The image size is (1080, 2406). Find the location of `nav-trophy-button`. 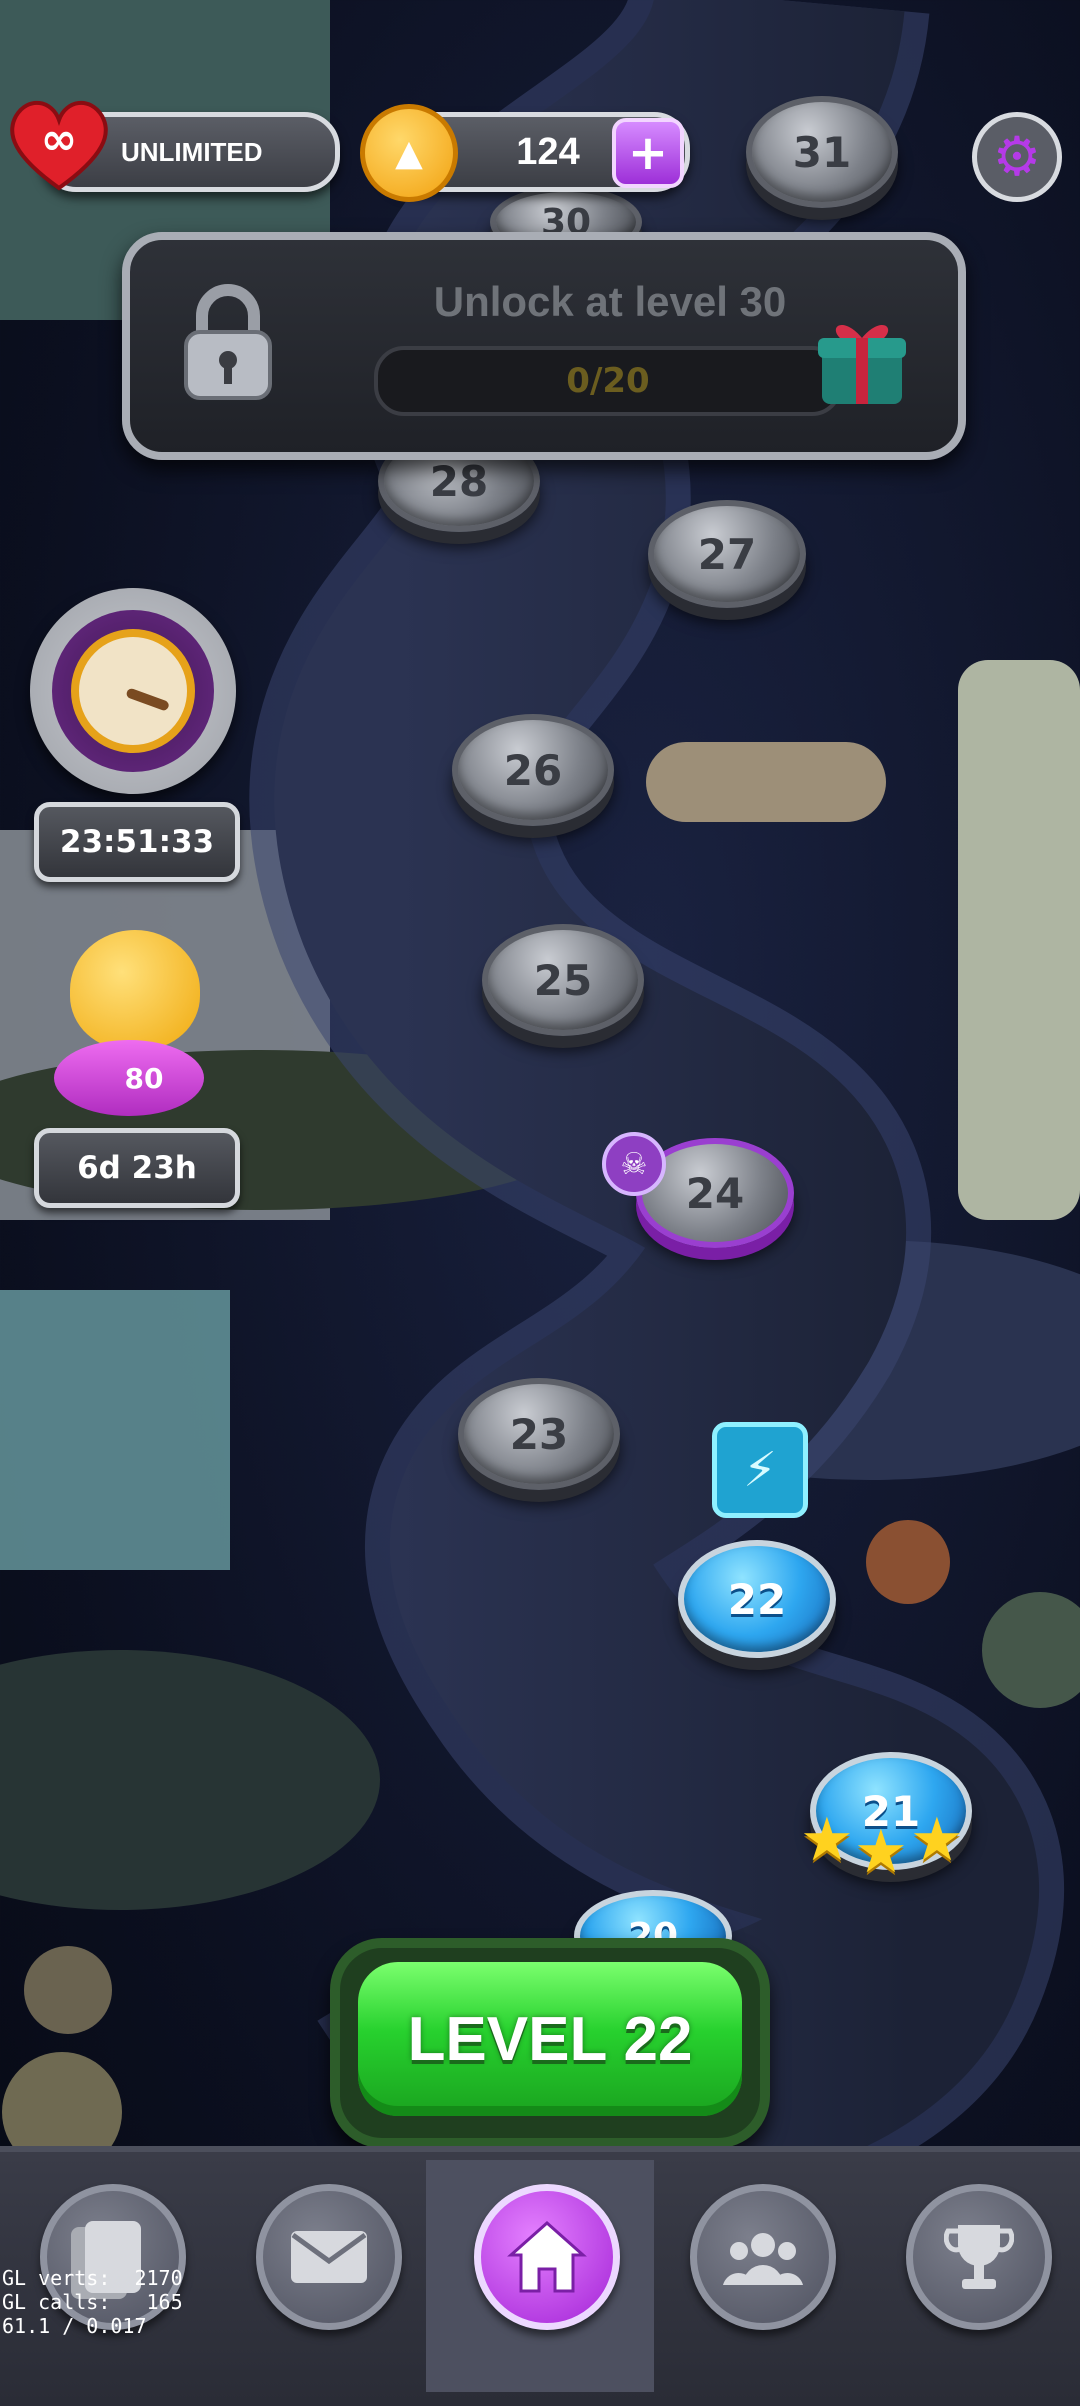

nav-trophy-button is located at coordinates (979, 2257).